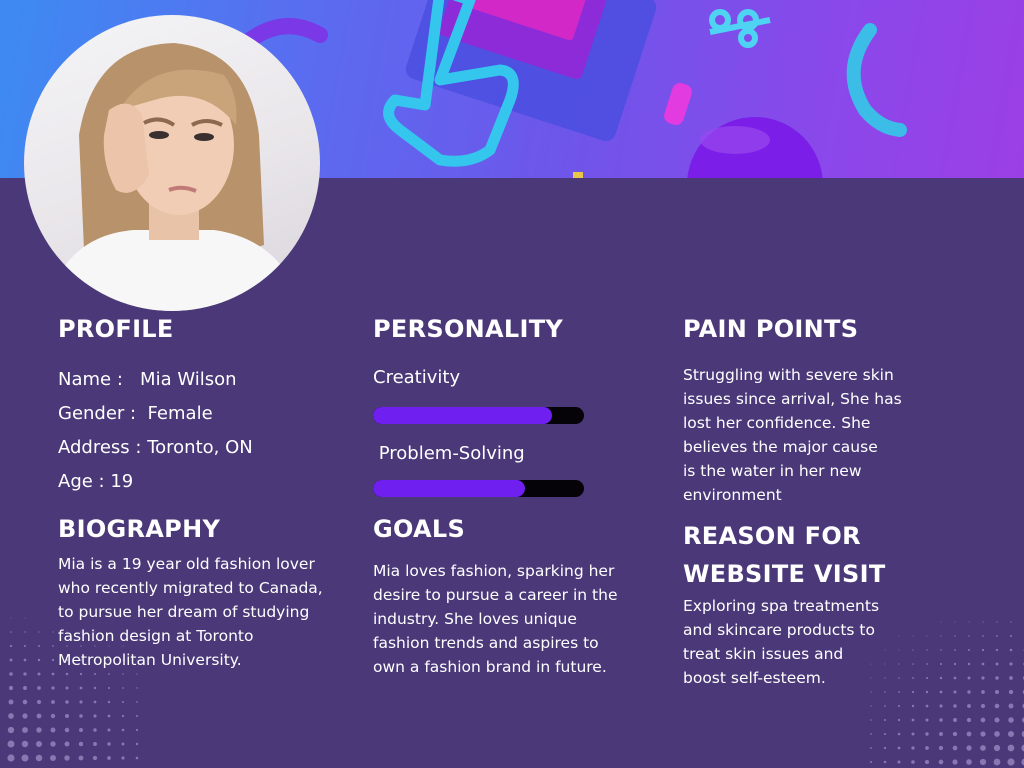 This screenshot has width=1024, height=768. I want to click on profile-age: Age : 19, so click(96, 481).